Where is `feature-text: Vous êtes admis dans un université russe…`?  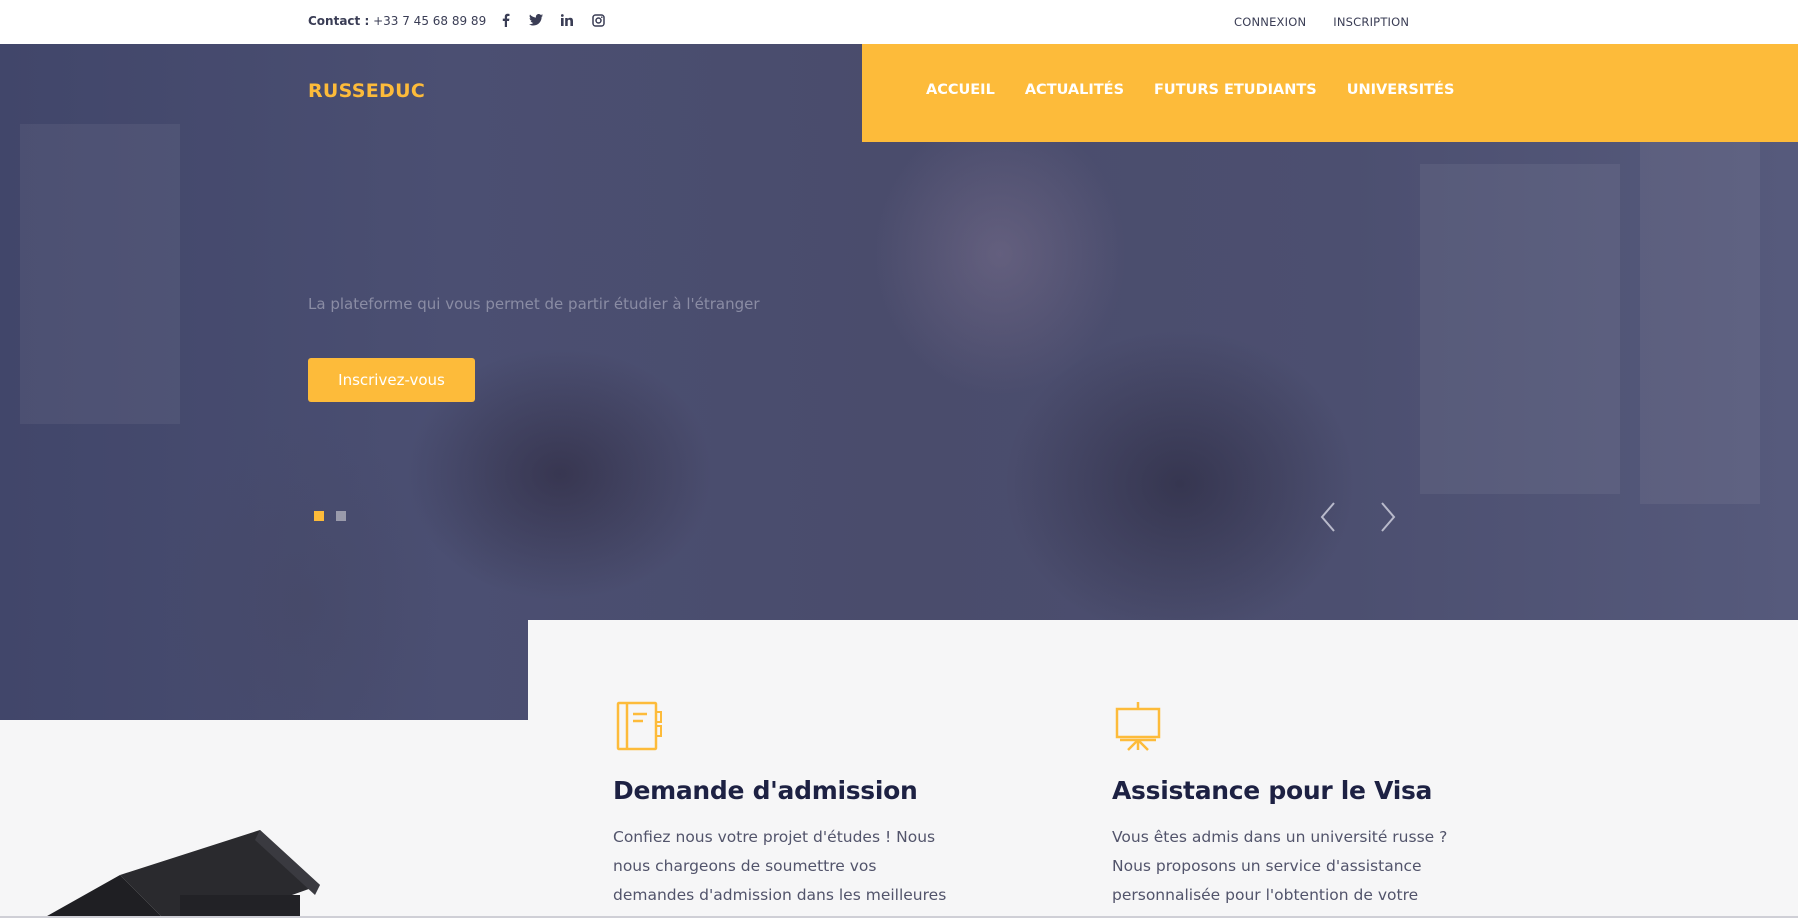
feature-text: Vous êtes admis dans un université russe… is located at coordinates (1280, 866).